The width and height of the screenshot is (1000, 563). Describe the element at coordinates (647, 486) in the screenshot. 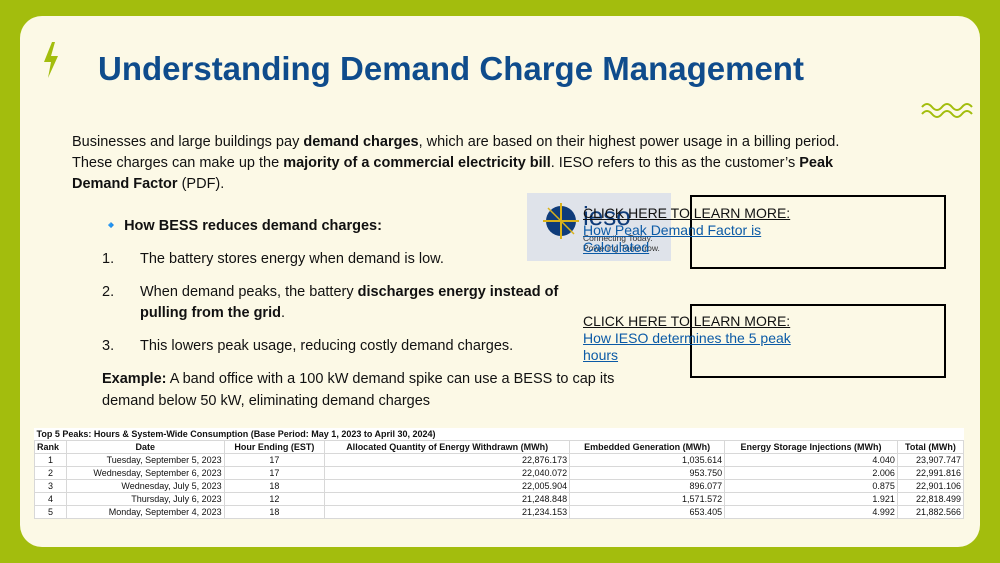

I see `table-cell: 896.077` at that location.